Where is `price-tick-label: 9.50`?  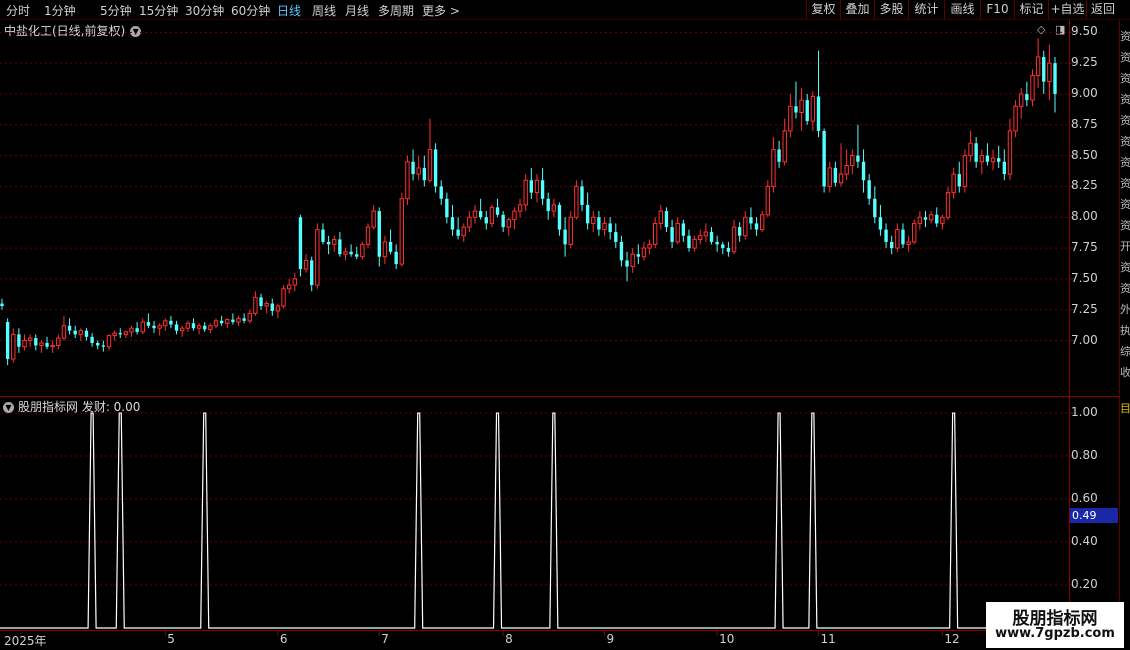
price-tick-label: 9.50 is located at coordinates (1084, 31).